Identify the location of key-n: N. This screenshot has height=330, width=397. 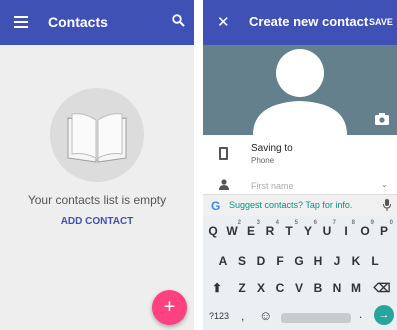
(337, 288).